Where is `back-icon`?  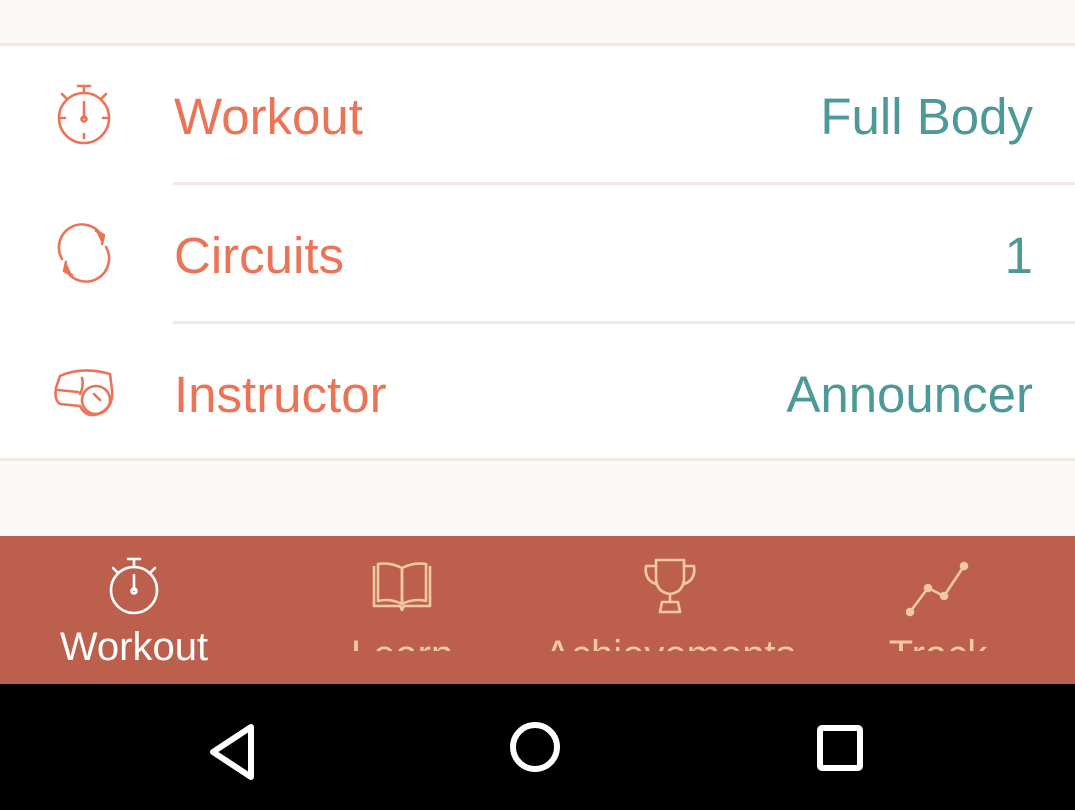
back-icon is located at coordinates (234, 752).